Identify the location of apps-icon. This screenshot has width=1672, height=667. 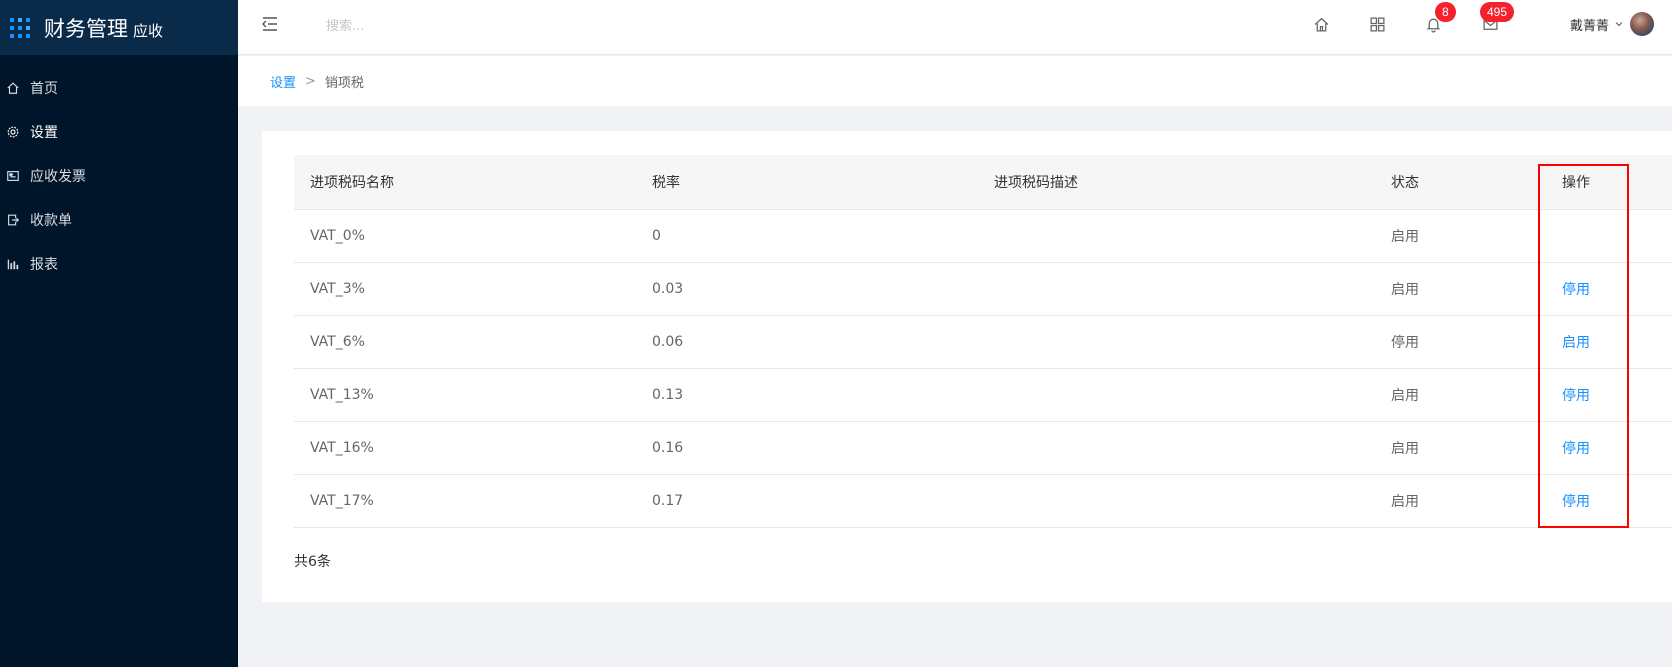
(1377, 24).